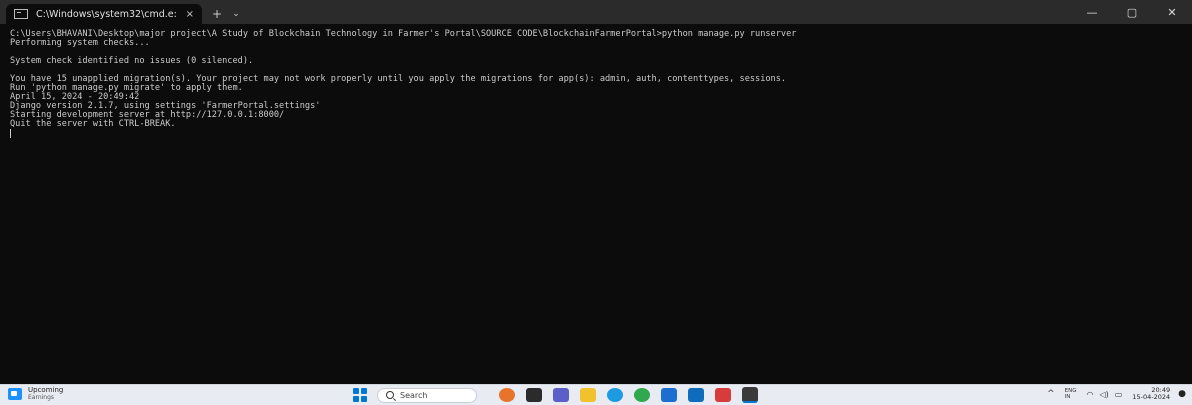 The height and width of the screenshot is (405, 1192). What do you see at coordinates (356, 391) in the screenshot?
I see `windows-logo-icon` at bounding box center [356, 391].